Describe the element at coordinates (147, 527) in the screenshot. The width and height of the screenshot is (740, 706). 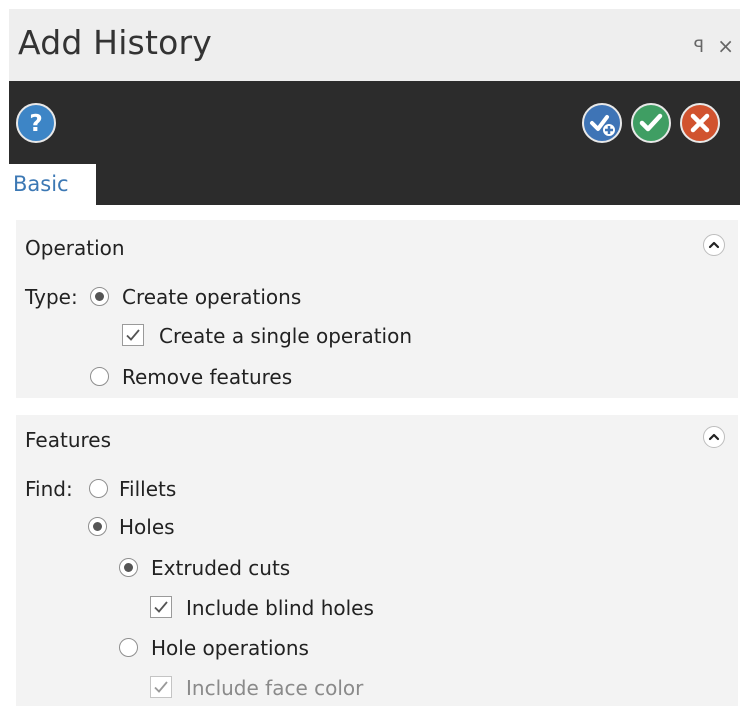
I see `holes-label: Holes` at that location.